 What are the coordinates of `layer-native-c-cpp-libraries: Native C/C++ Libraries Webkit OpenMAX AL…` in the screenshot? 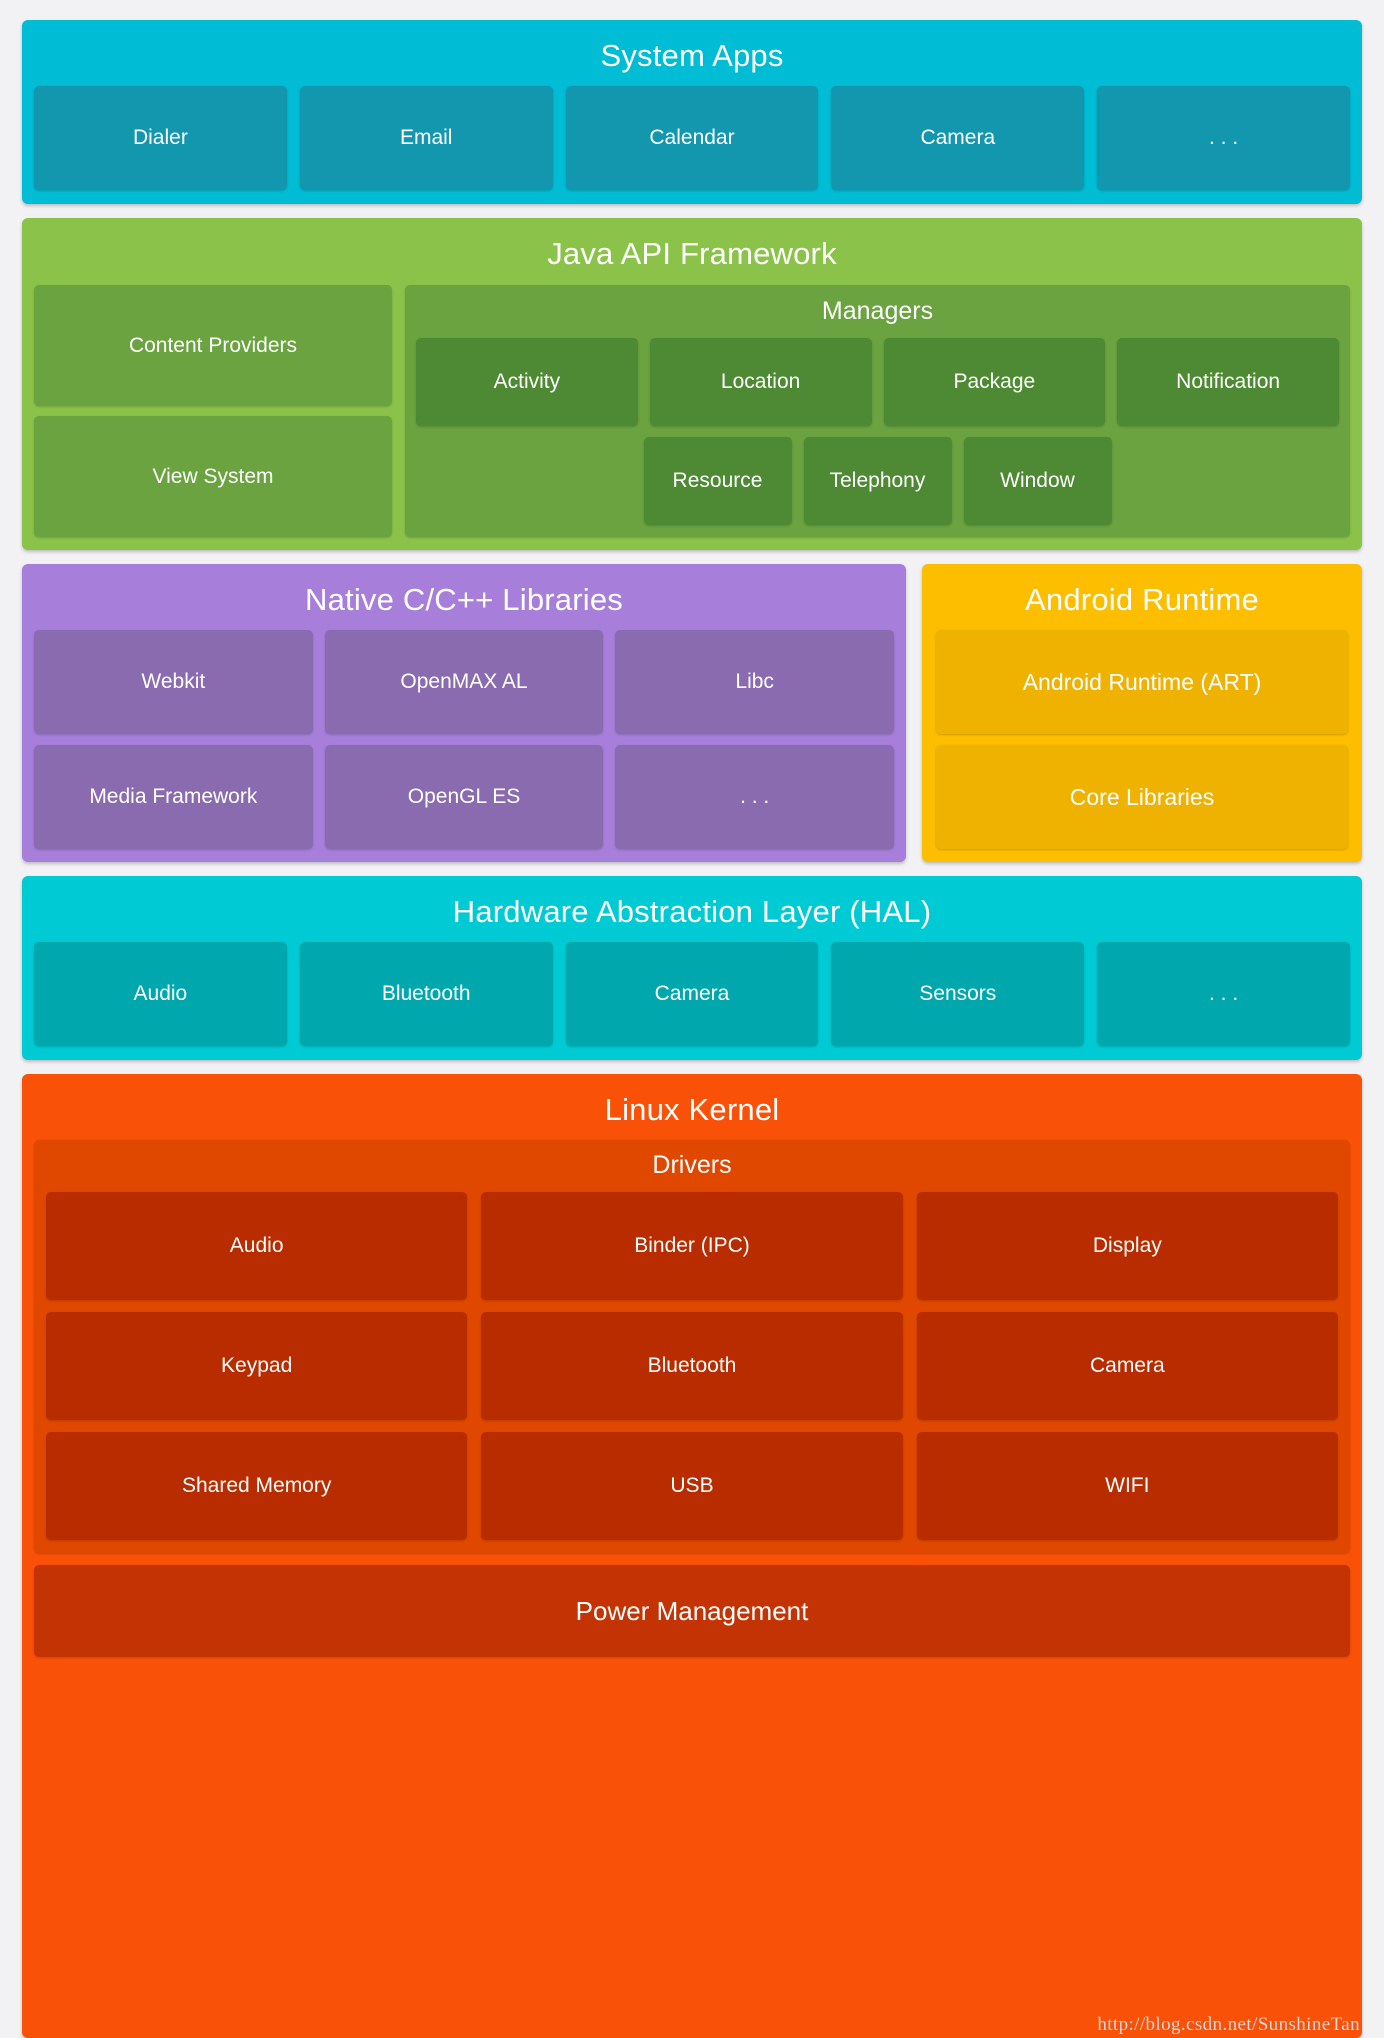 It's located at (464, 713).